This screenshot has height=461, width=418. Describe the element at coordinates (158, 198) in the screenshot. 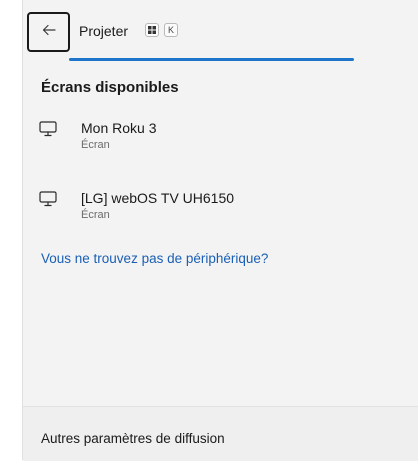

I see `device-name: [LG] webOS TV UH6150` at that location.